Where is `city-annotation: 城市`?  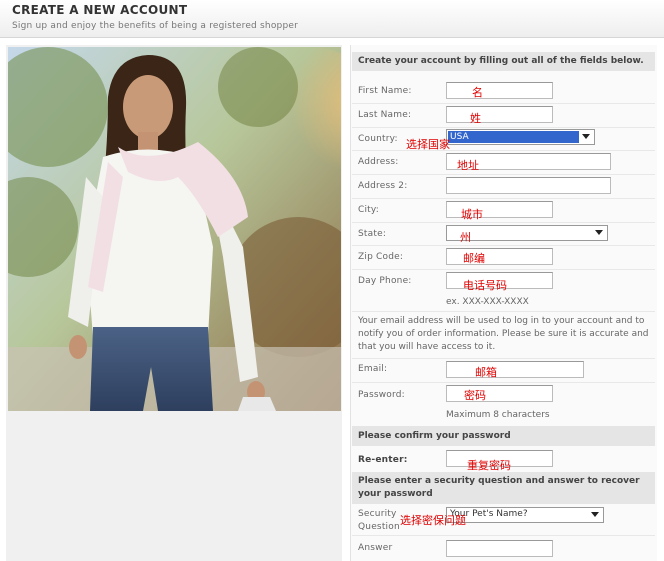
city-annotation: 城市 is located at coordinates (472, 214).